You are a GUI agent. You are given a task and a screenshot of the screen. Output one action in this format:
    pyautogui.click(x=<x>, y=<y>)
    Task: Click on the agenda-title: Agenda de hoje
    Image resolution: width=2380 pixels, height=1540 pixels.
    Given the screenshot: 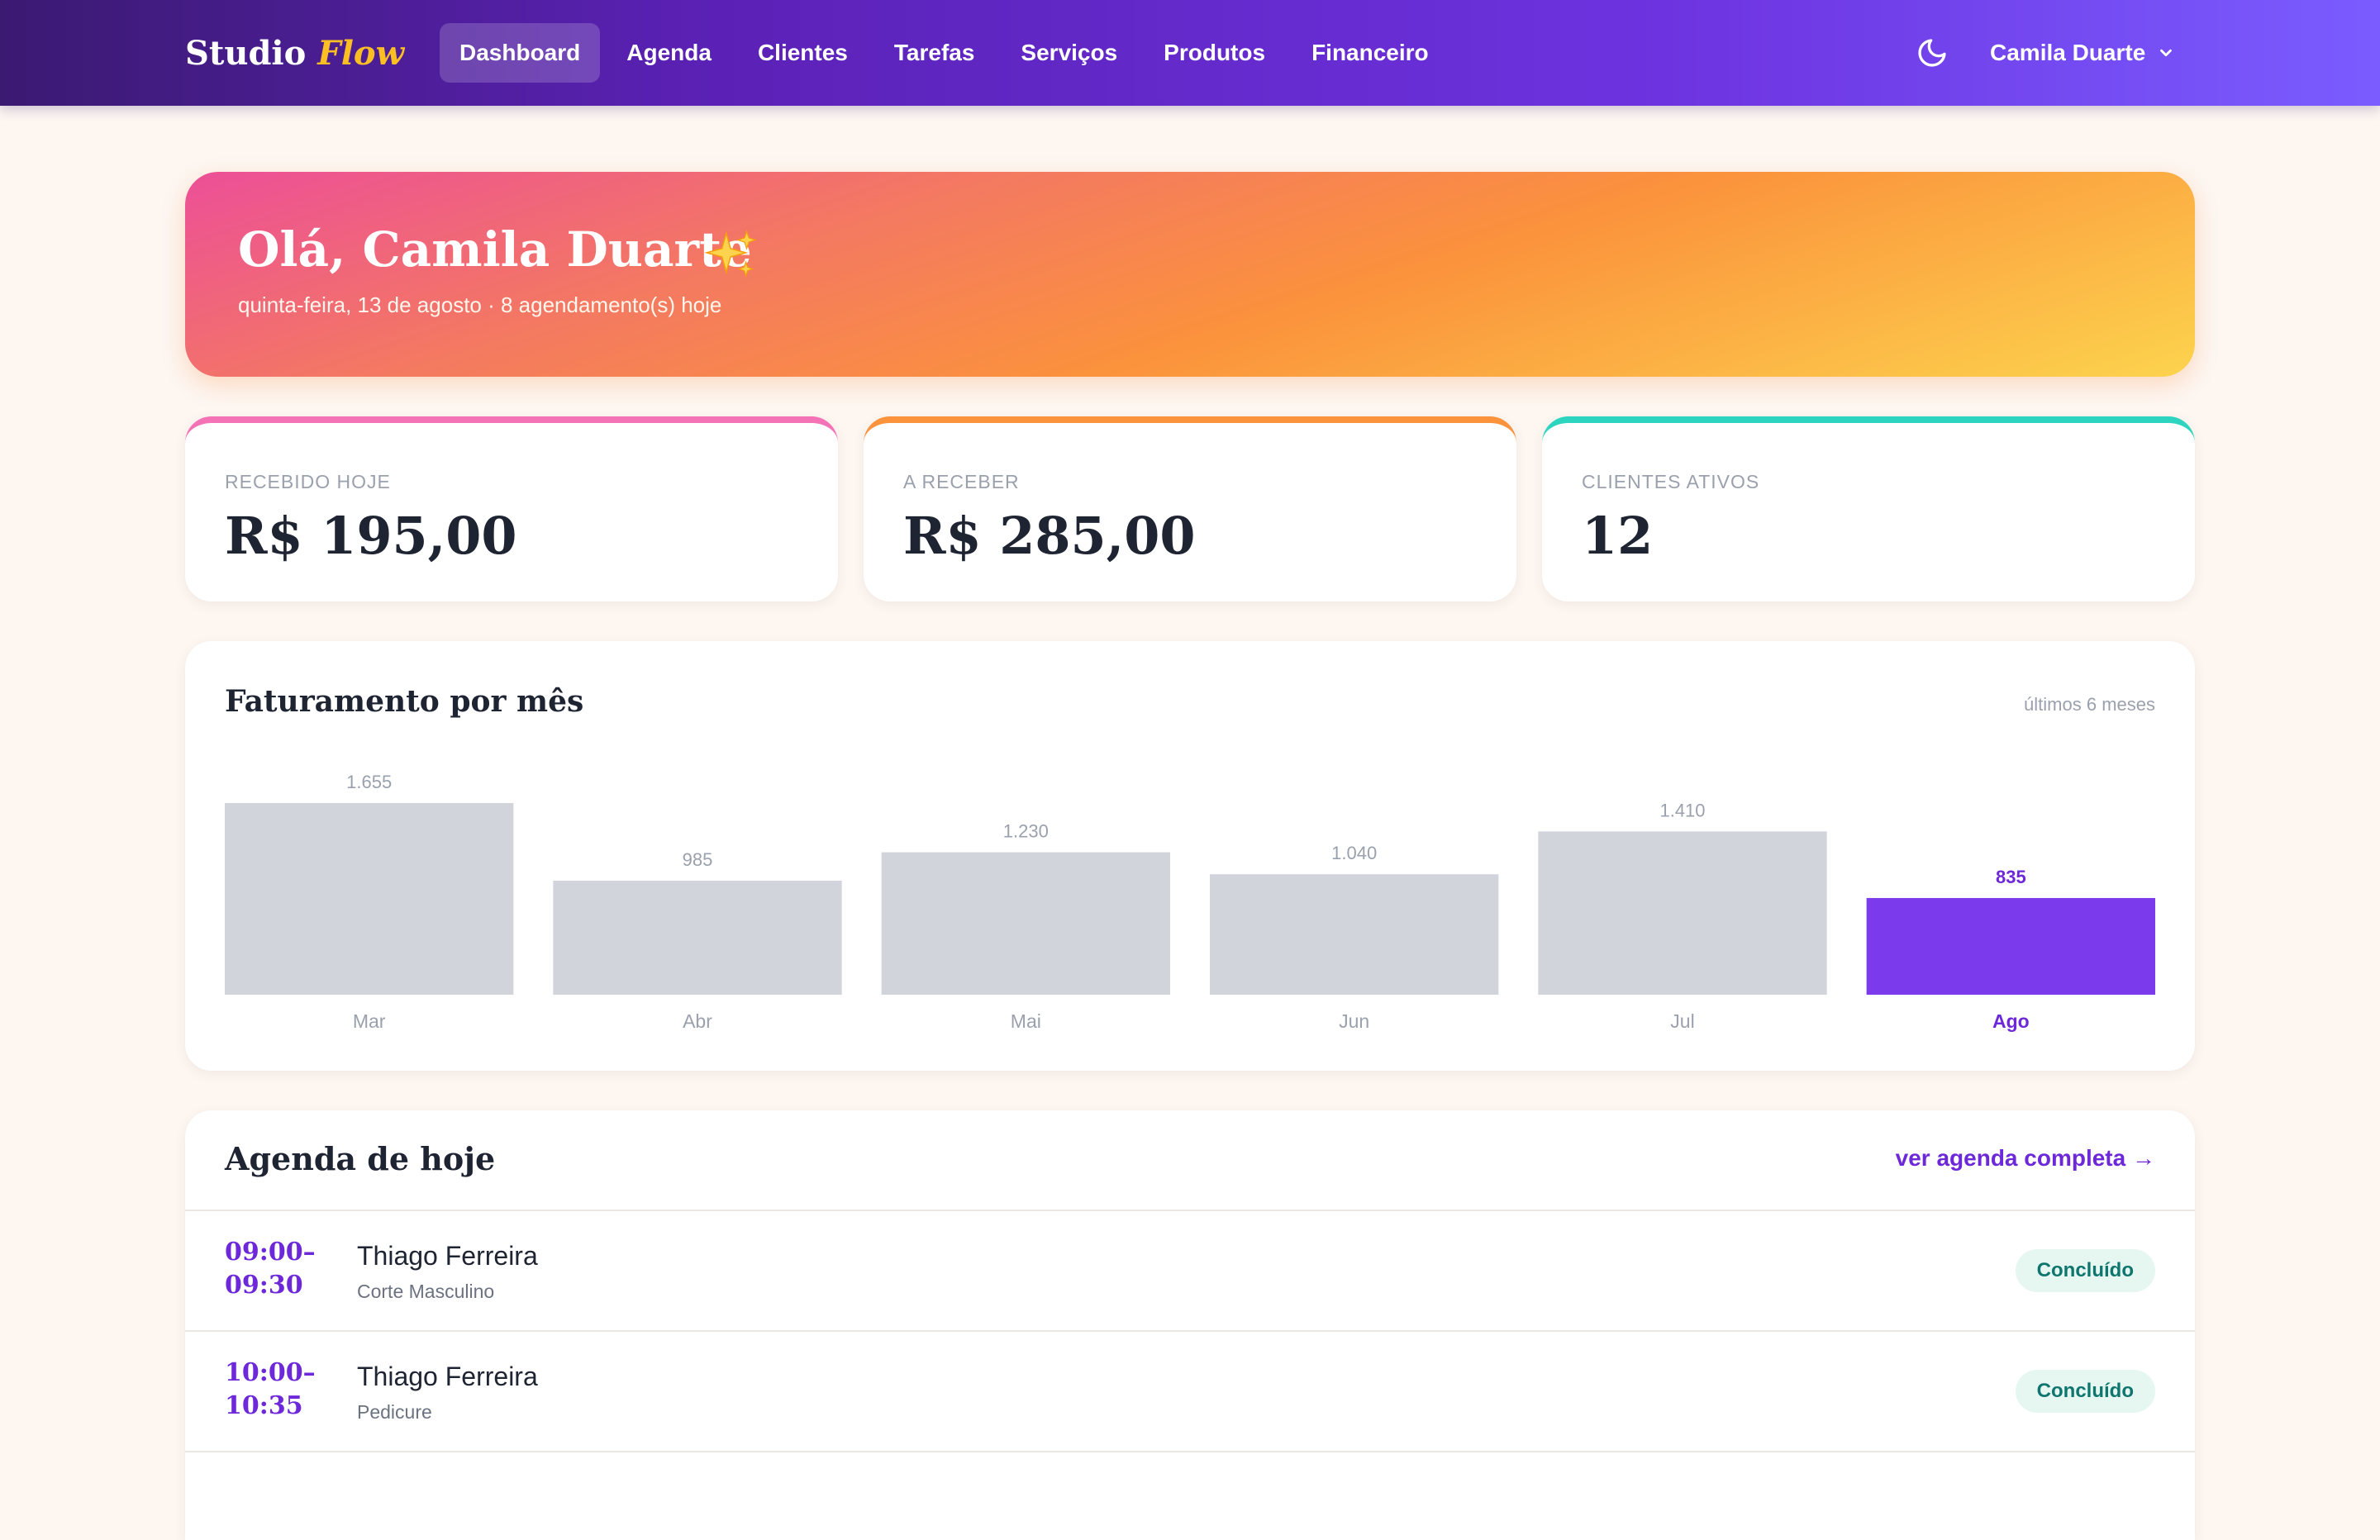 What is the action you would take?
    pyautogui.click(x=360, y=1158)
    